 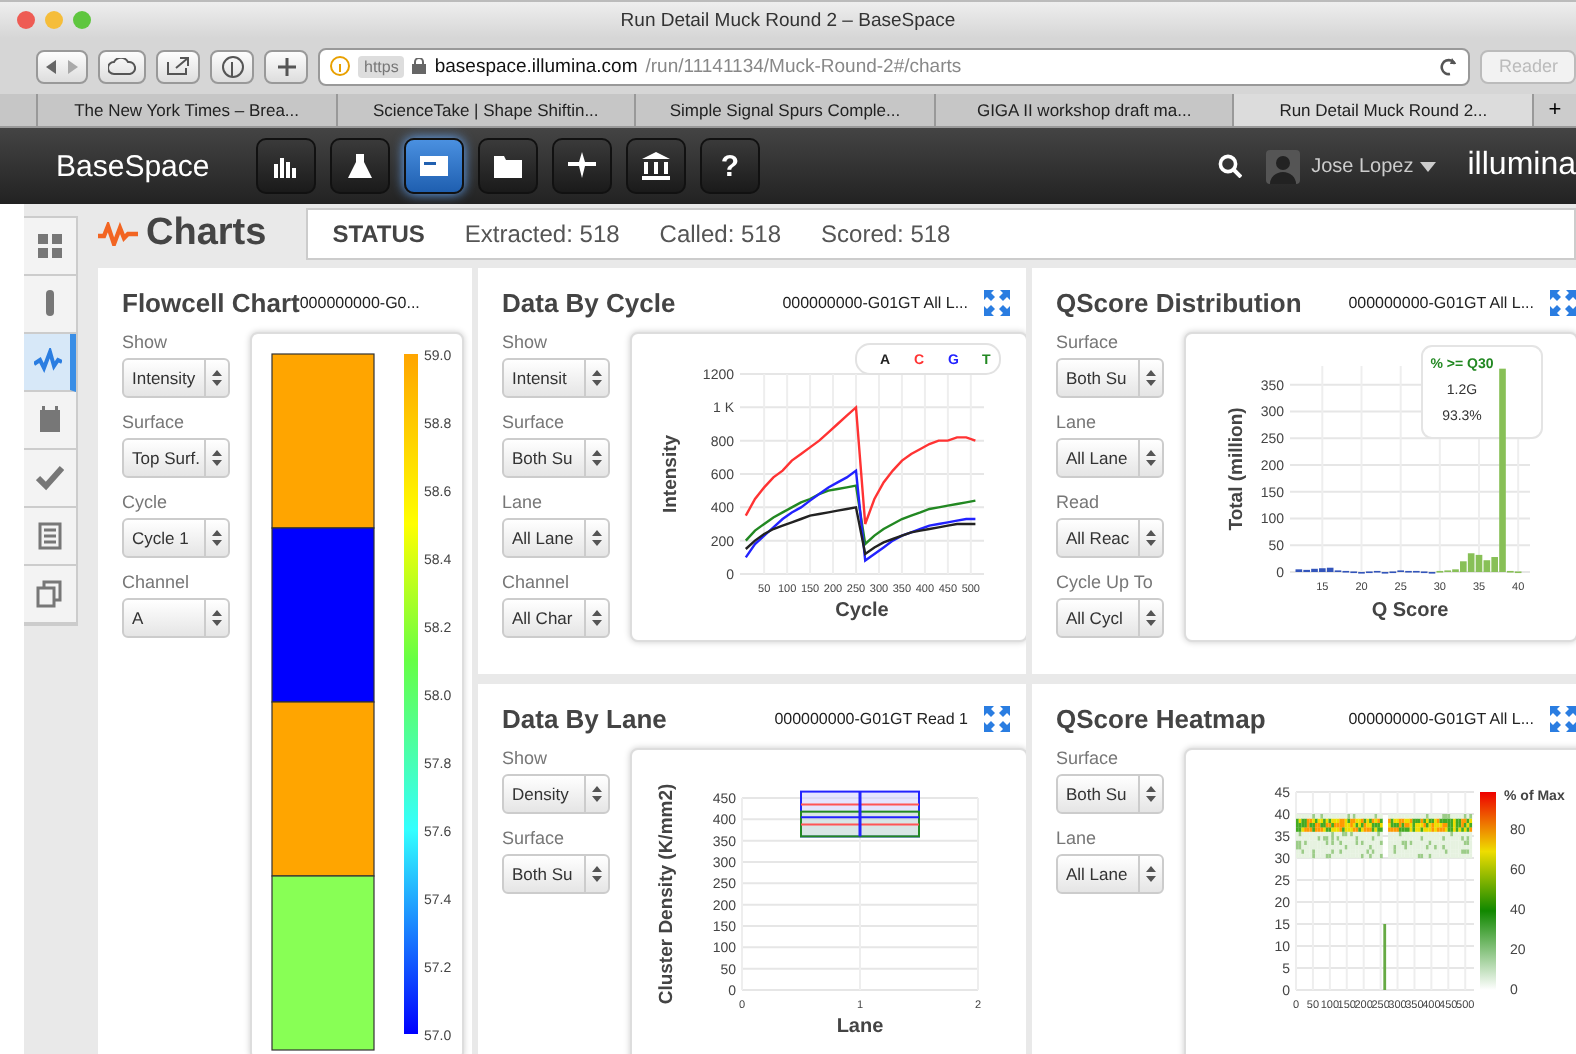 I want to click on axis-title: Q Score, so click(x=1410, y=611).